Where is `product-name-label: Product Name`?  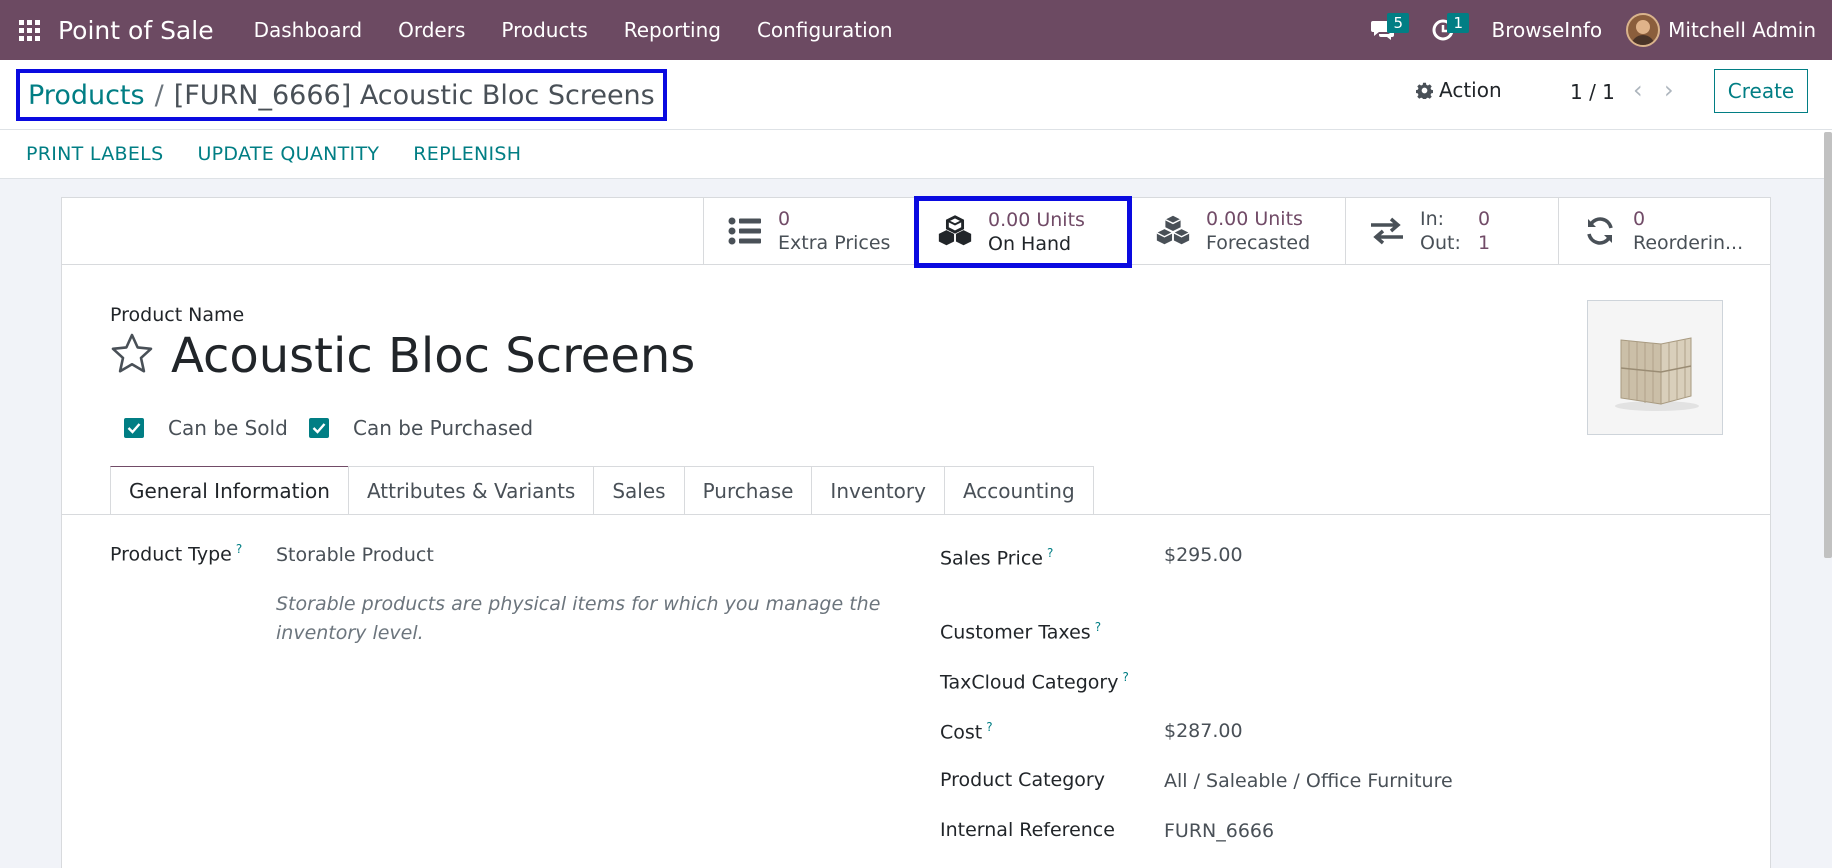 product-name-label: Product Name is located at coordinates (177, 315).